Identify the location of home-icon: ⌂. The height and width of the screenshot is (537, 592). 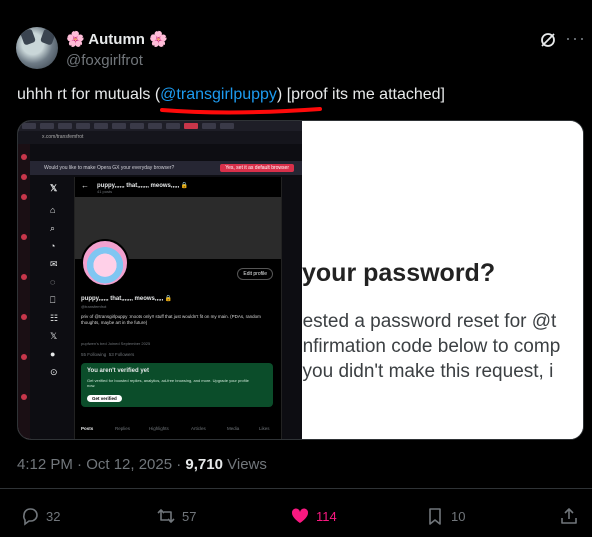
(53, 210).